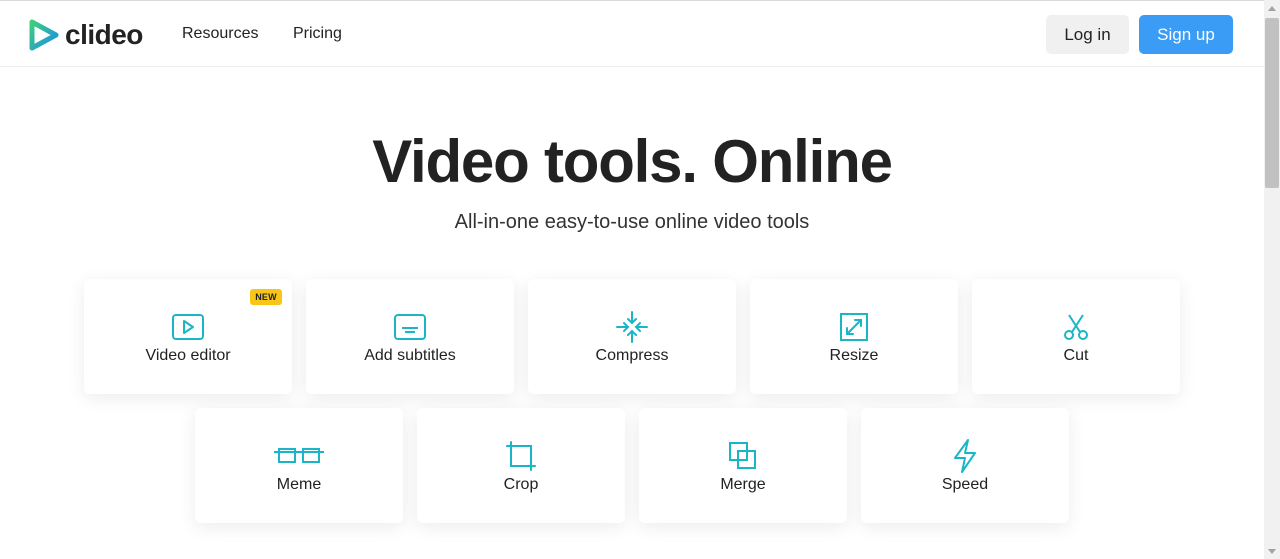 The width and height of the screenshot is (1280, 559). Describe the element at coordinates (410, 327) in the screenshot. I see `subtitles-icon` at that location.